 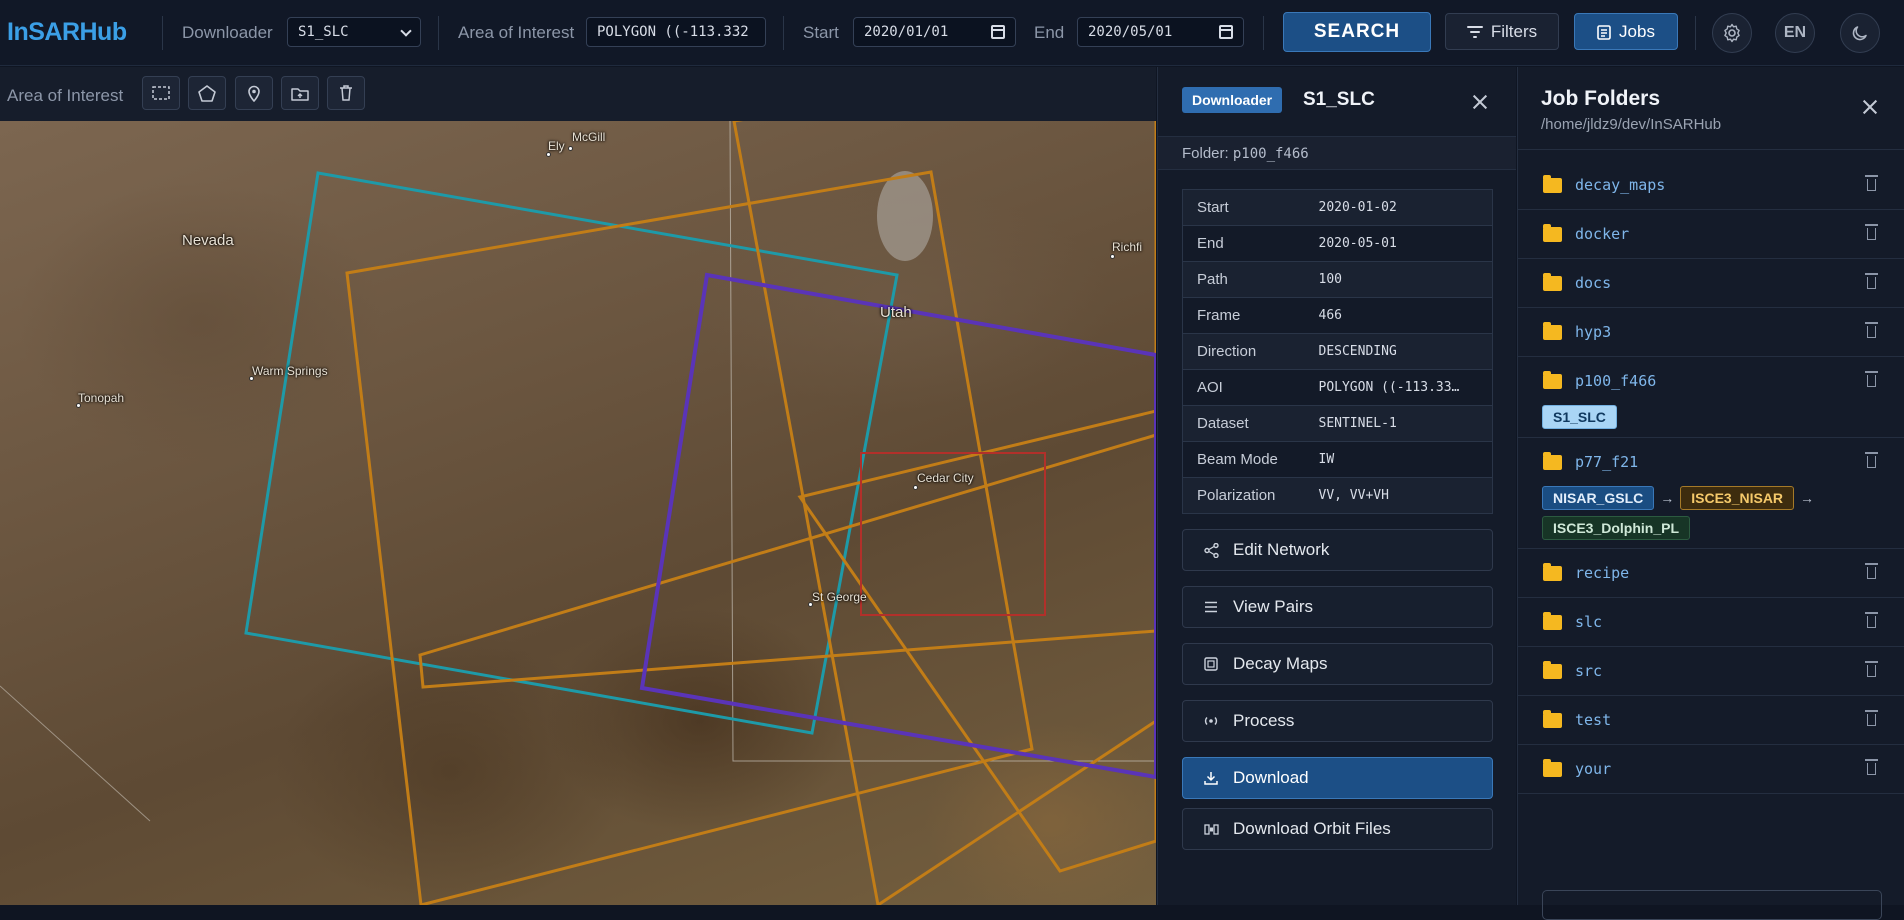 What do you see at coordinates (1337, 664) in the screenshot?
I see `decay-maps-button: Decay Maps` at bounding box center [1337, 664].